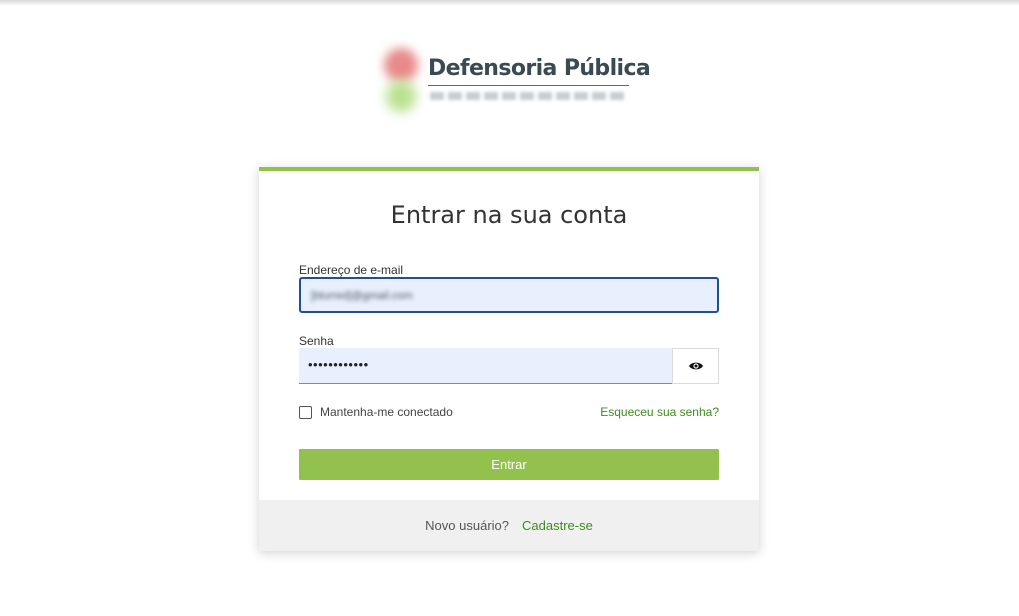 The width and height of the screenshot is (1019, 616). What do you see at coordinates (514, 82) in the screenshot?
I see `brand-logo: Defensoria Pública` at bounding box center [514, 82].